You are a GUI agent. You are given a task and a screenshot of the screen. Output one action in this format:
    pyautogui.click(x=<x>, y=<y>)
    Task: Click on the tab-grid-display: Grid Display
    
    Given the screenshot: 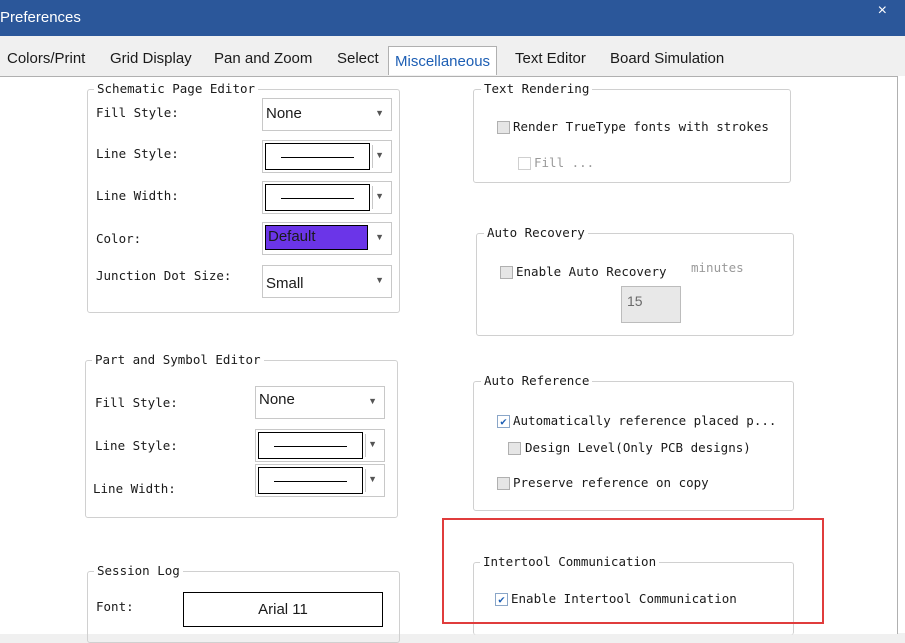 What is the action you would take?
    pyautogui.click(x=151, y=58)
    